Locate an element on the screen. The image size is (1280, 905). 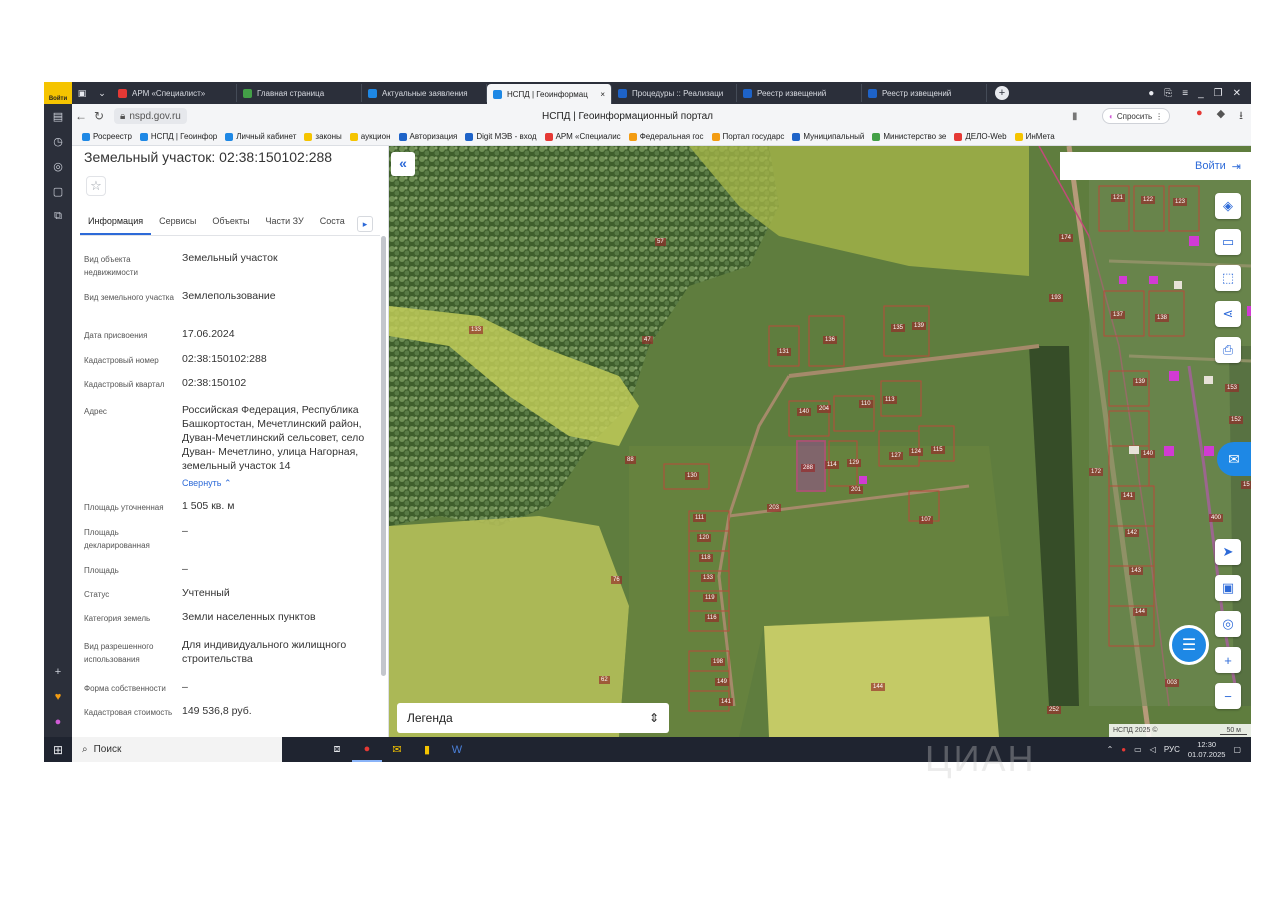
panel-tab: Информация is located at coordinates (116, 223).